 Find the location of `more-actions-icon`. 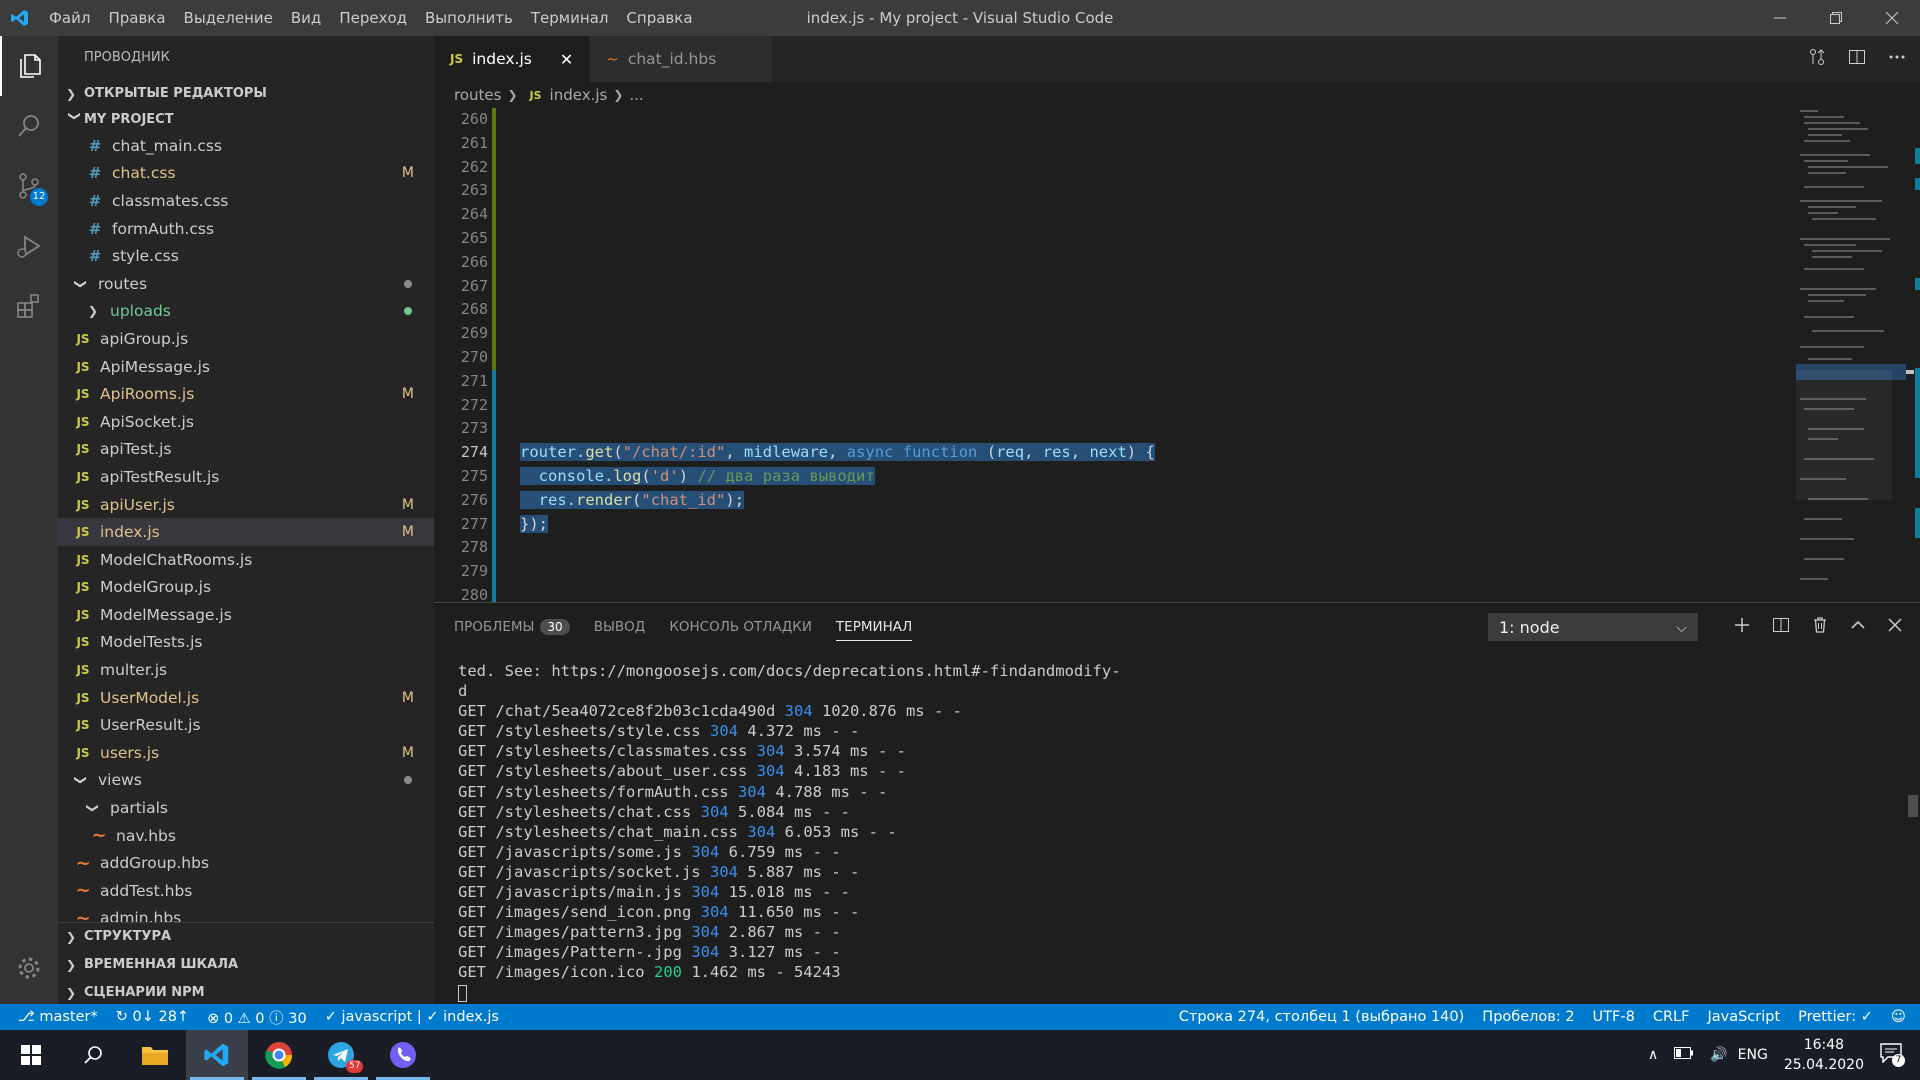

more-actions-icon is located at coordinates (1897, 59).